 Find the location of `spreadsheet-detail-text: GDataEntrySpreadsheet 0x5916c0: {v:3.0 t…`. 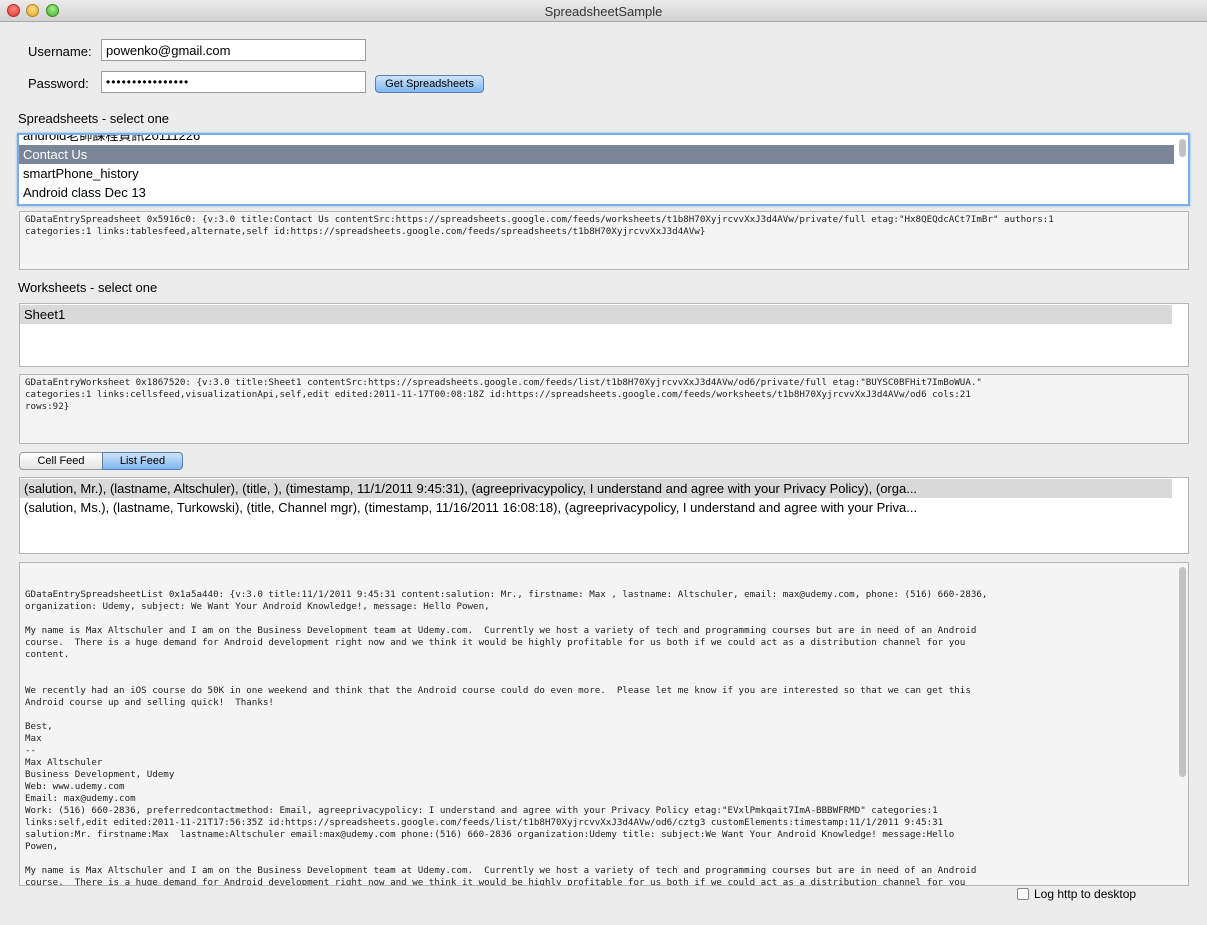

spreadsheet-detail-text: GDataEntrySpreadsheet 0x5916c0: {v:3.0 t… is located at coordinates (604, 240).